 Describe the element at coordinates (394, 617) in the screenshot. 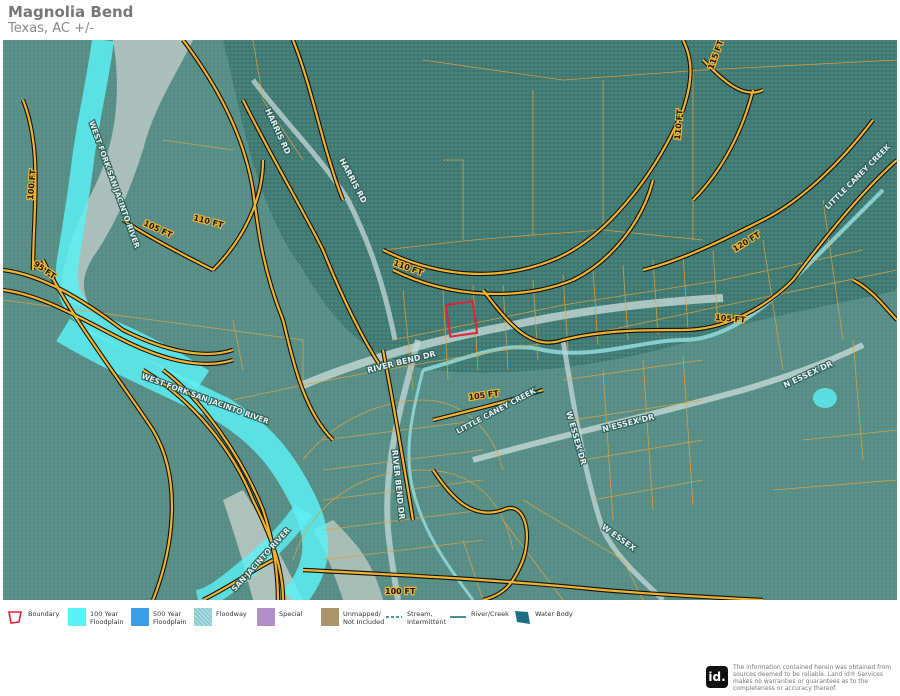

I see `stream-intermittent-icon` at that location.